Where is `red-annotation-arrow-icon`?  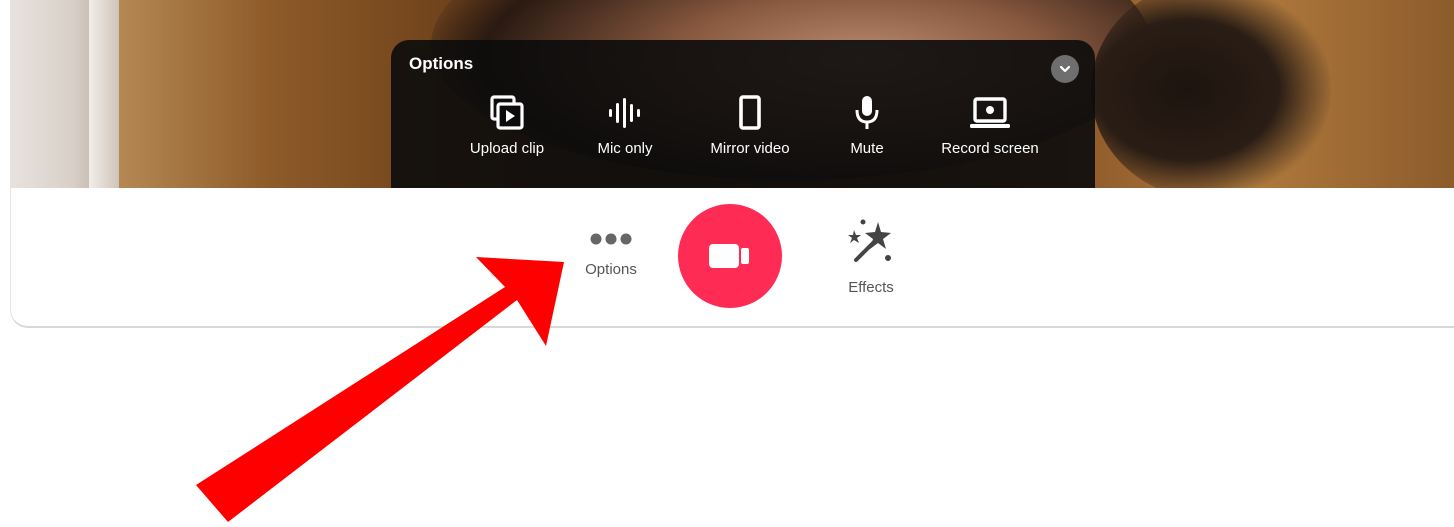
red-annotation-arrow-icon is located at coordinates (380, 389).